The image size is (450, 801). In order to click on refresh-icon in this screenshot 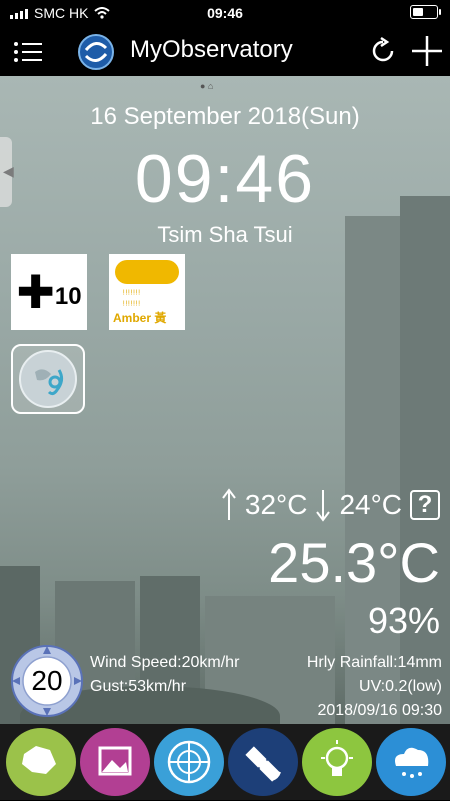, I will do `click(383, 51)`.